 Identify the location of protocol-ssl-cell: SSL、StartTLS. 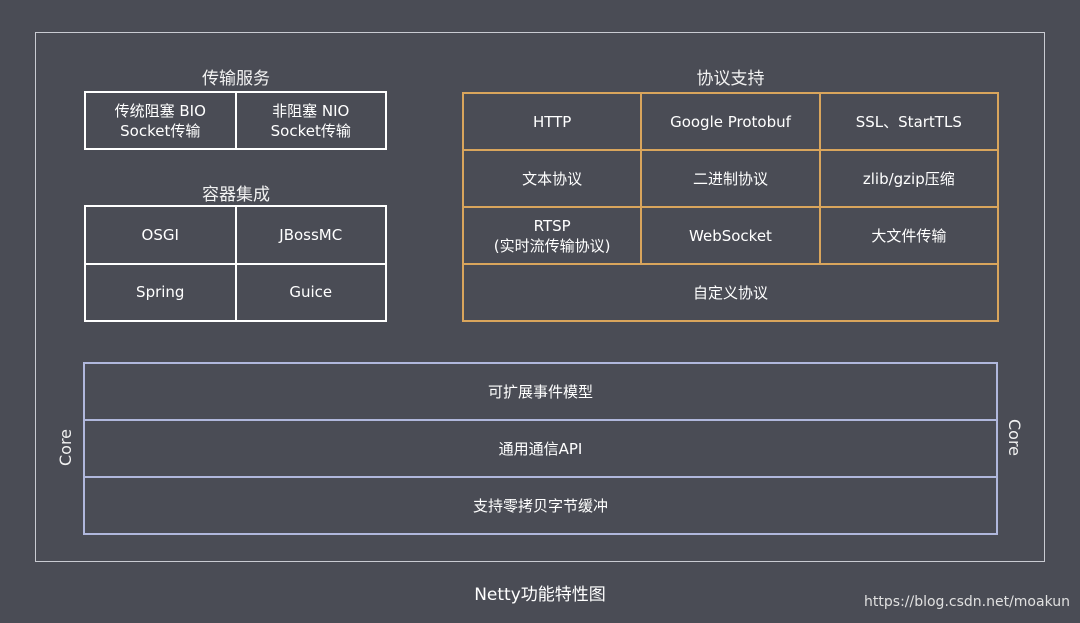
(908, 121).